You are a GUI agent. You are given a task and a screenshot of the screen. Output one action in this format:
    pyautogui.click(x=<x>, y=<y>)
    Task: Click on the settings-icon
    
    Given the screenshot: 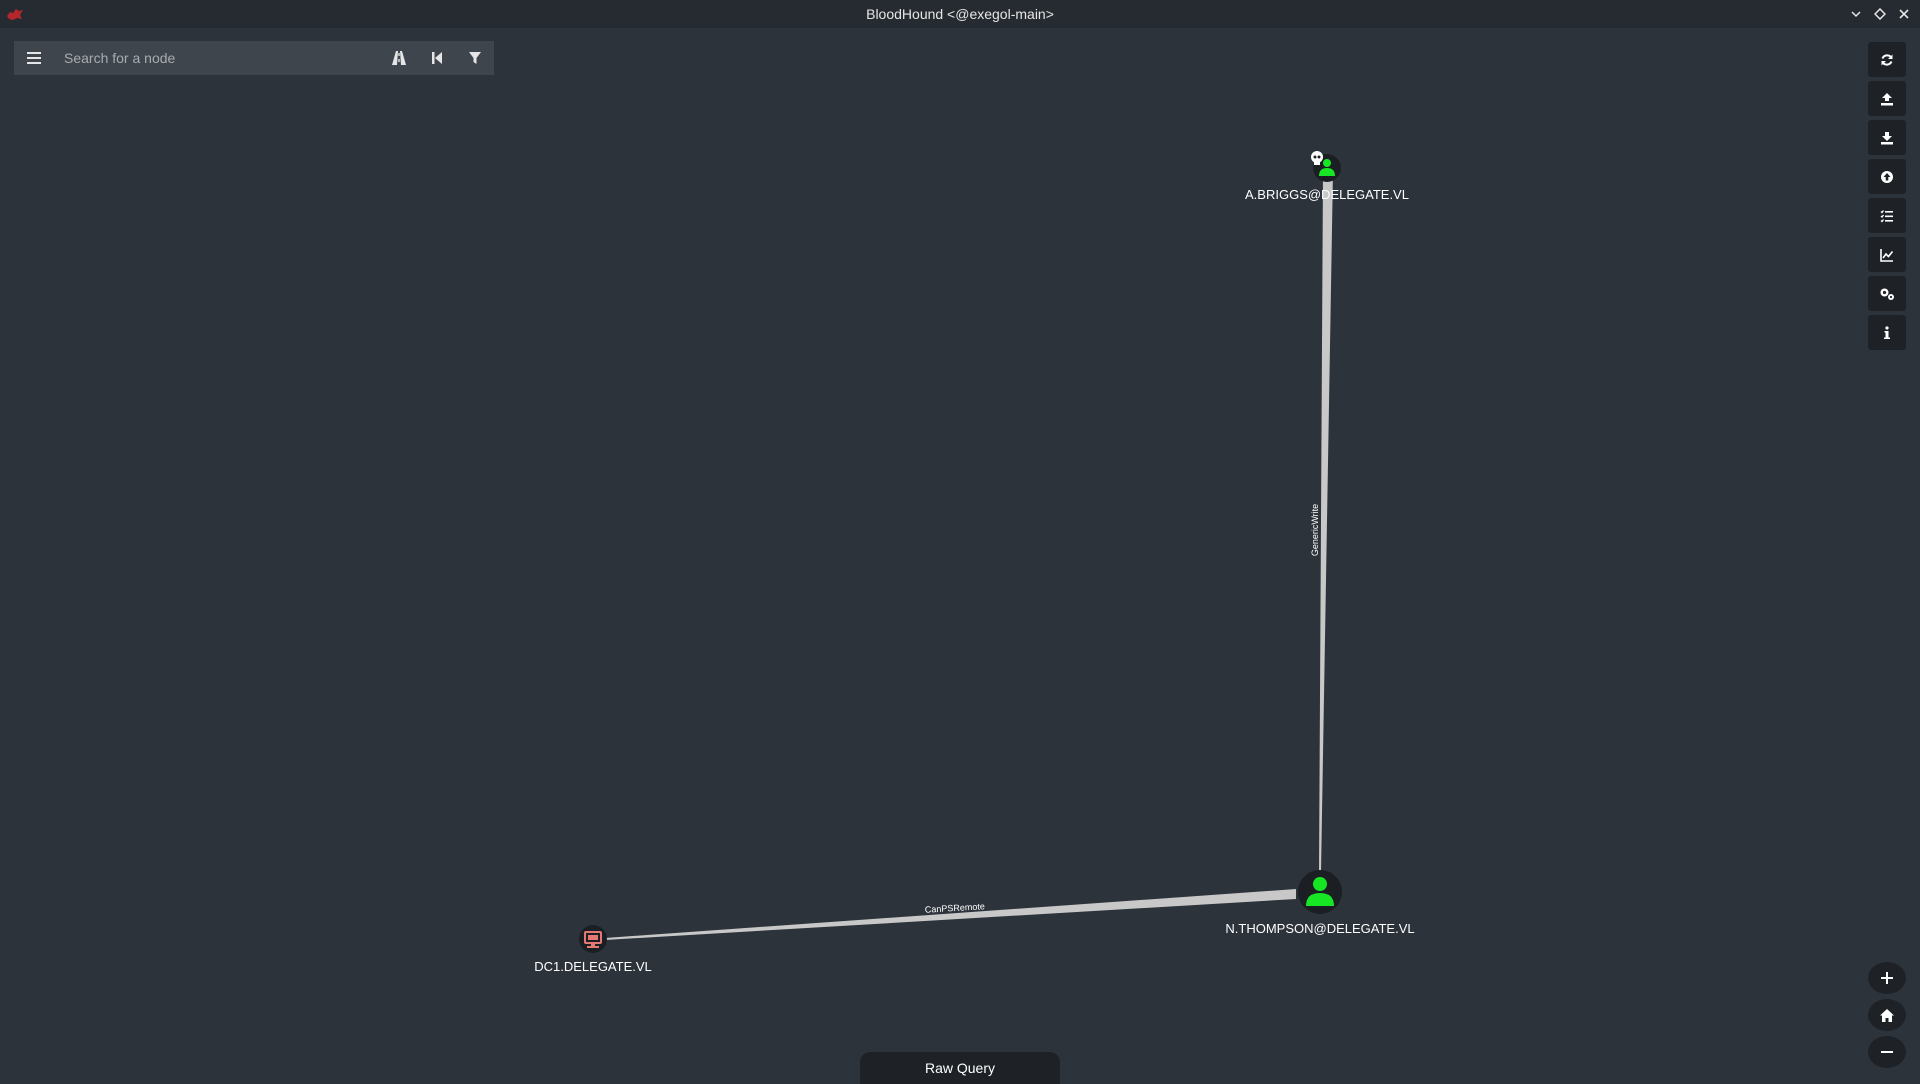 What is the action you would take?
    pyautogui.click(x=1887, y=294)
    